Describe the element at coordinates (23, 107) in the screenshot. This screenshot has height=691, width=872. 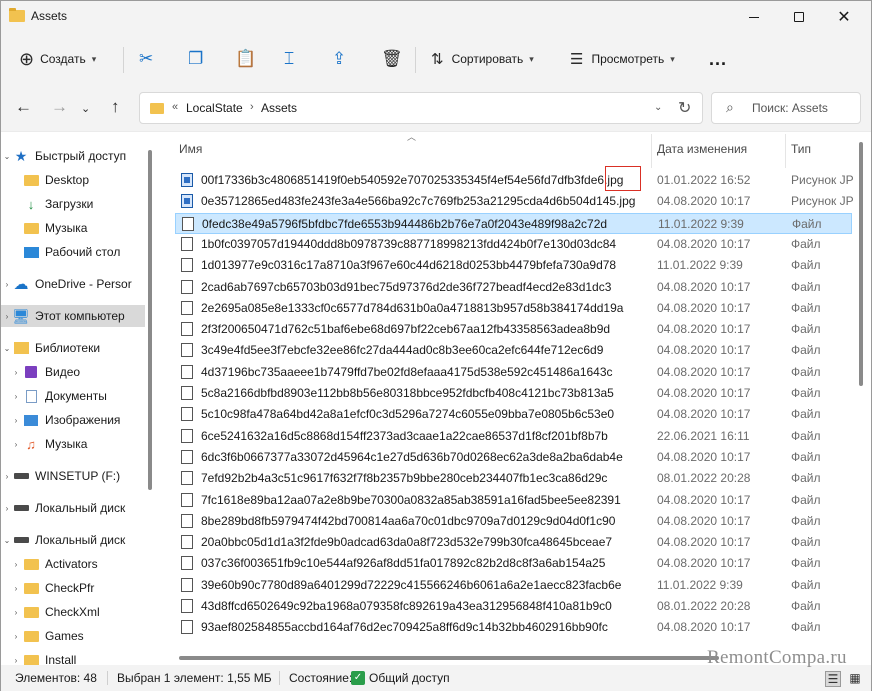
I see `back-button: ←` at that location.